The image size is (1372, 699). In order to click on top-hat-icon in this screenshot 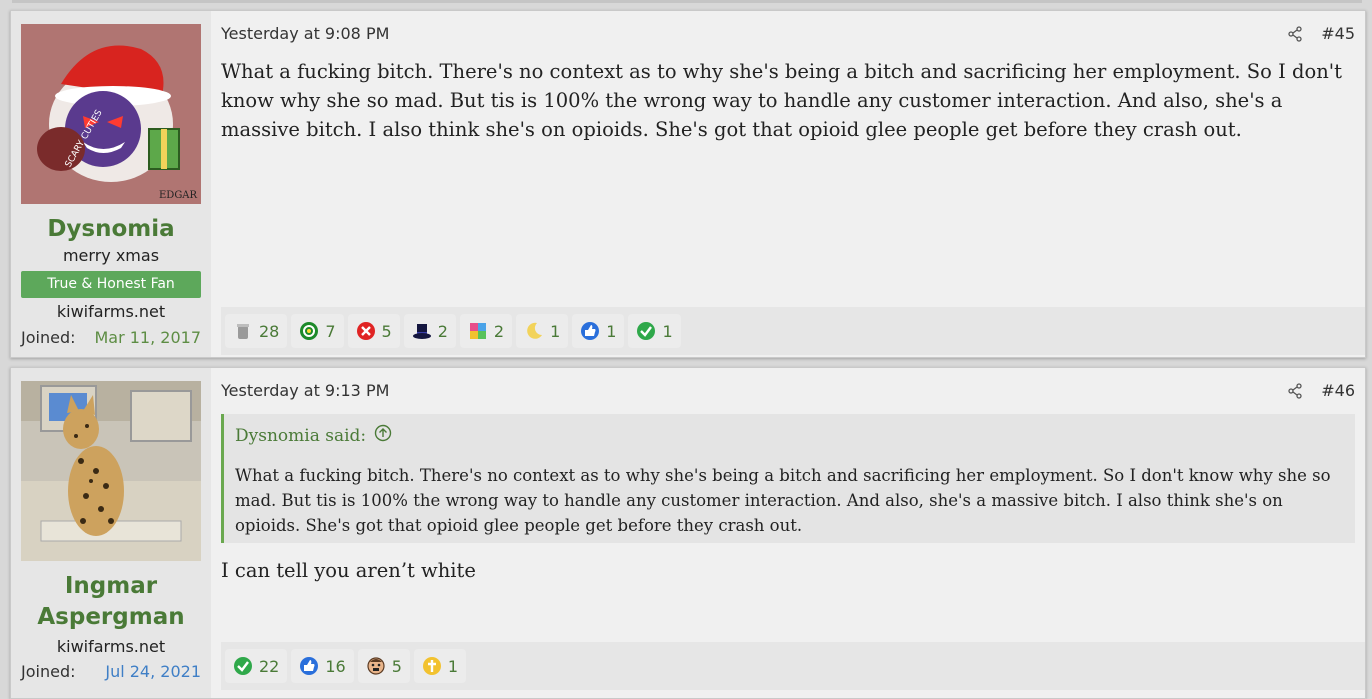, I will do `click(422, 331)`.